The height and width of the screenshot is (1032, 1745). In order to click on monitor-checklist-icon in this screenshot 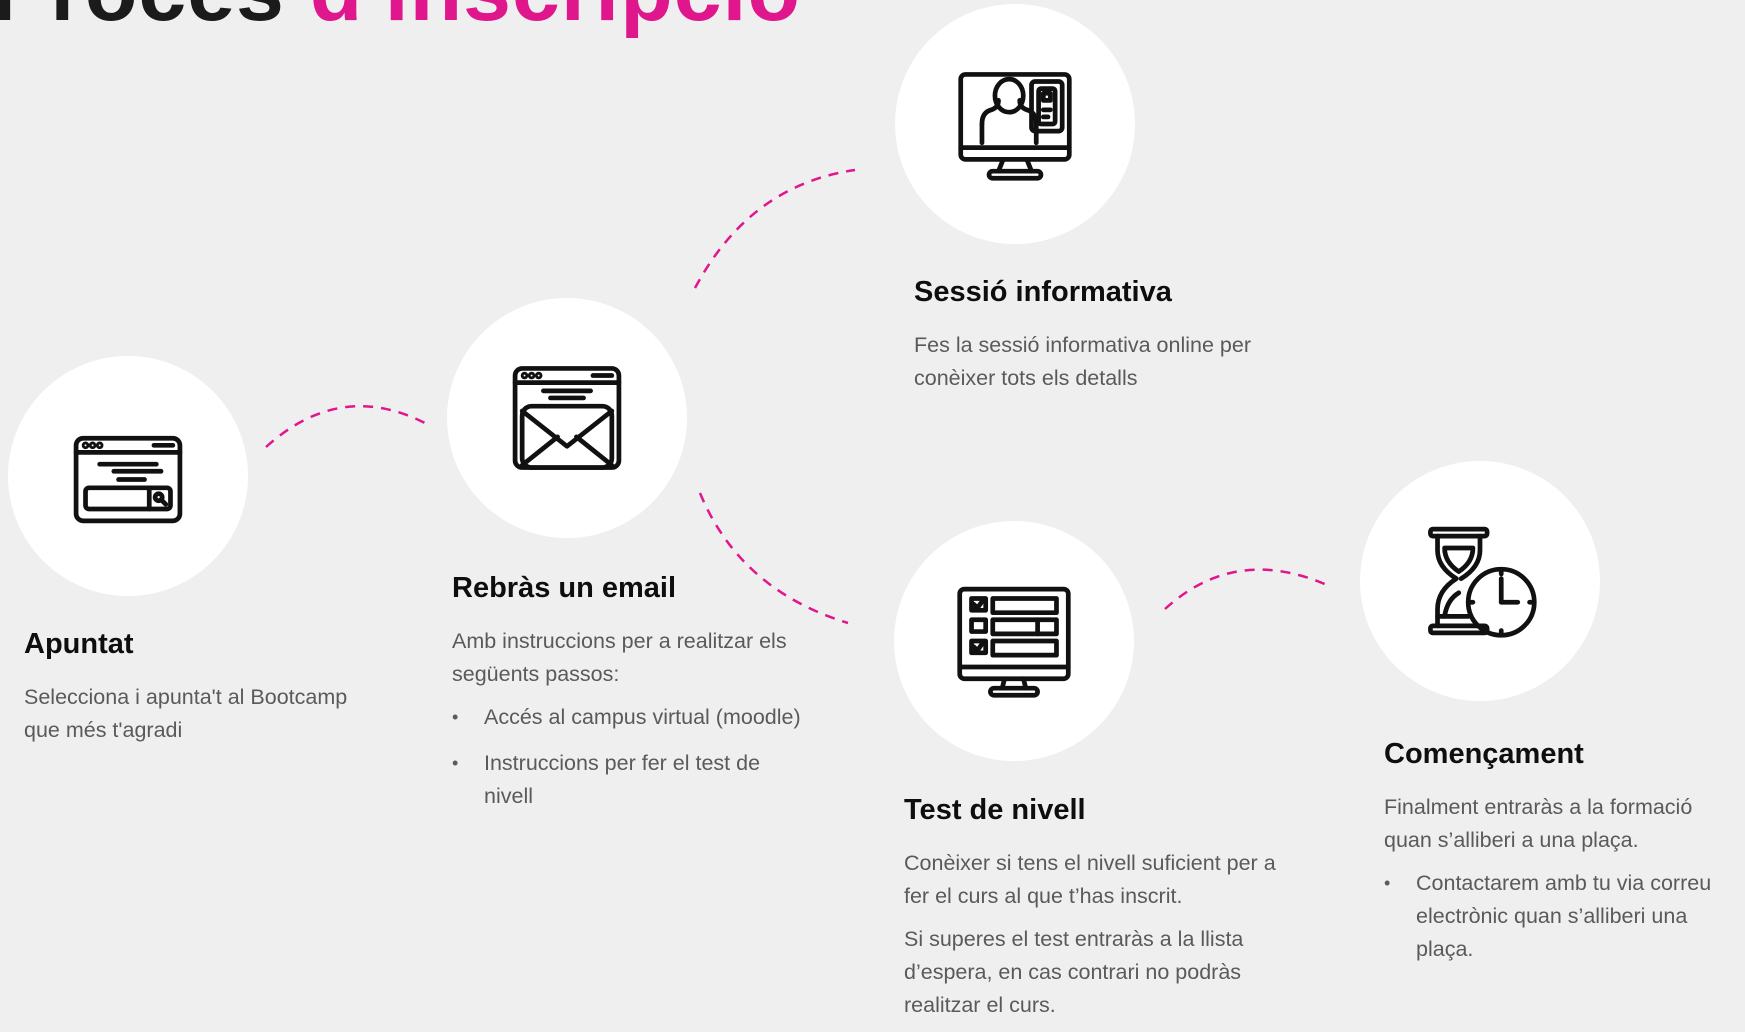, I will do `click(1014, 642)`.